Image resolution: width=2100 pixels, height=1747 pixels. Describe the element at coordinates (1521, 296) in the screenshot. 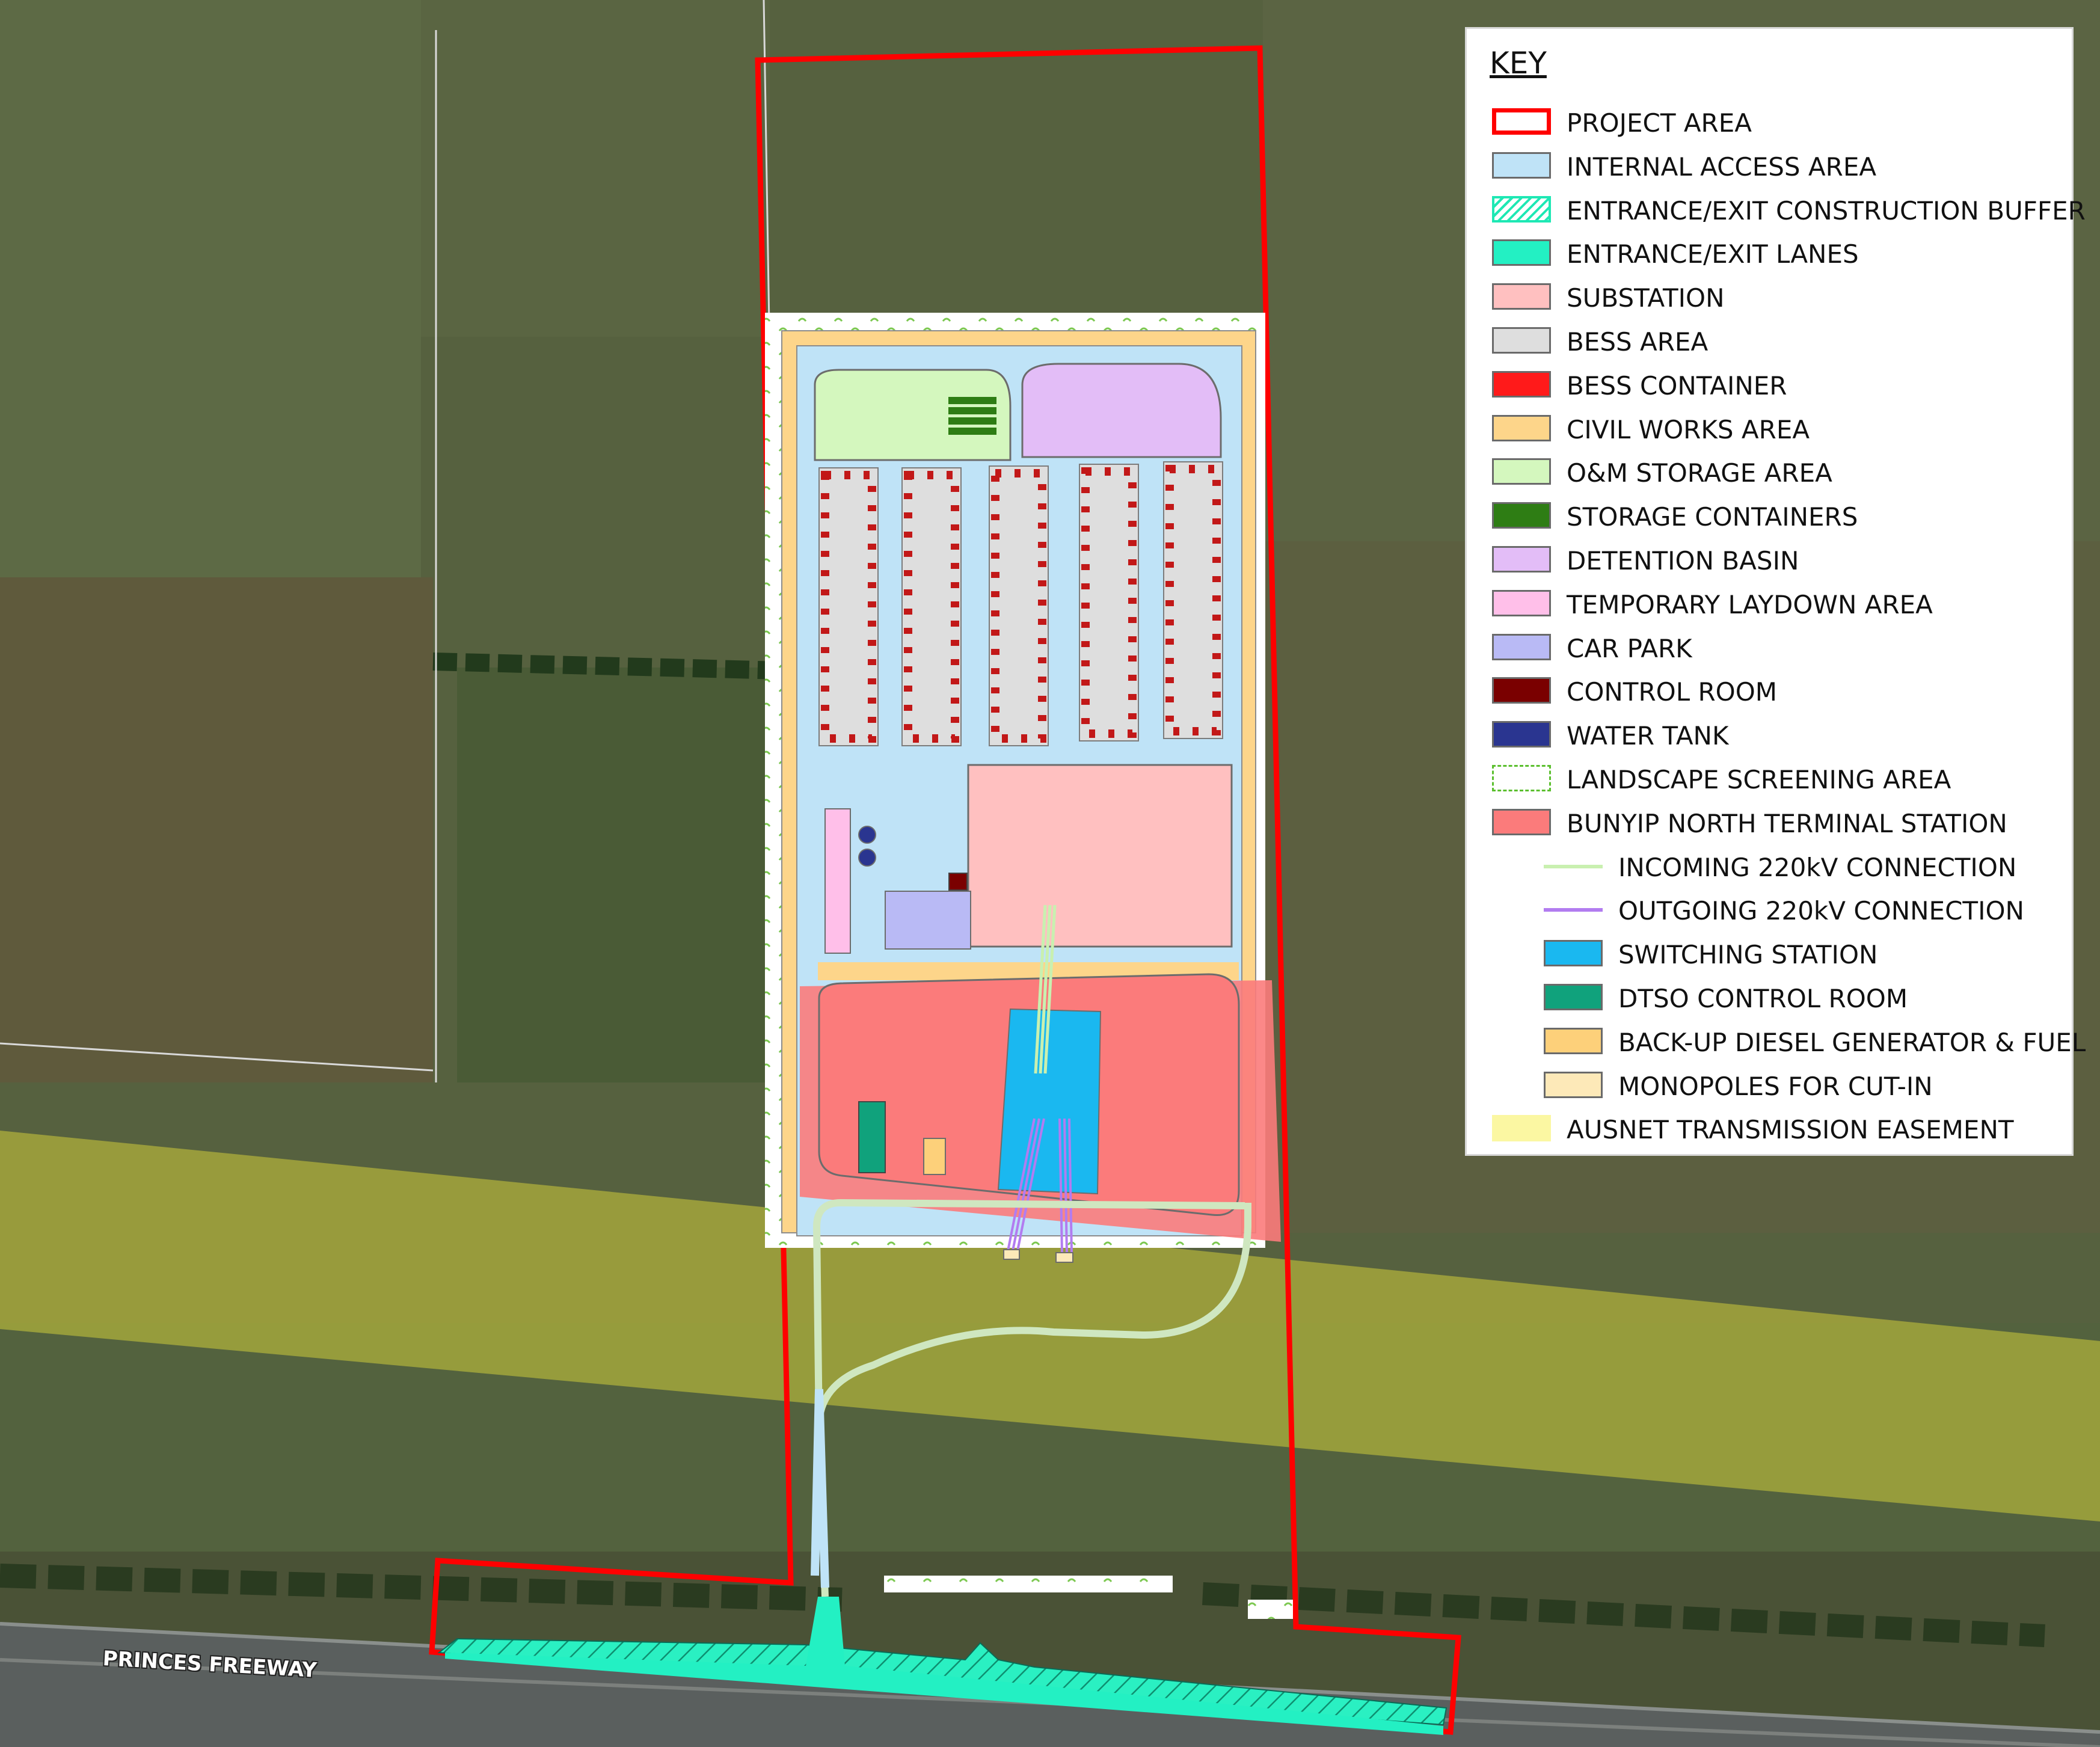

I see `substation-swatch` at that location.